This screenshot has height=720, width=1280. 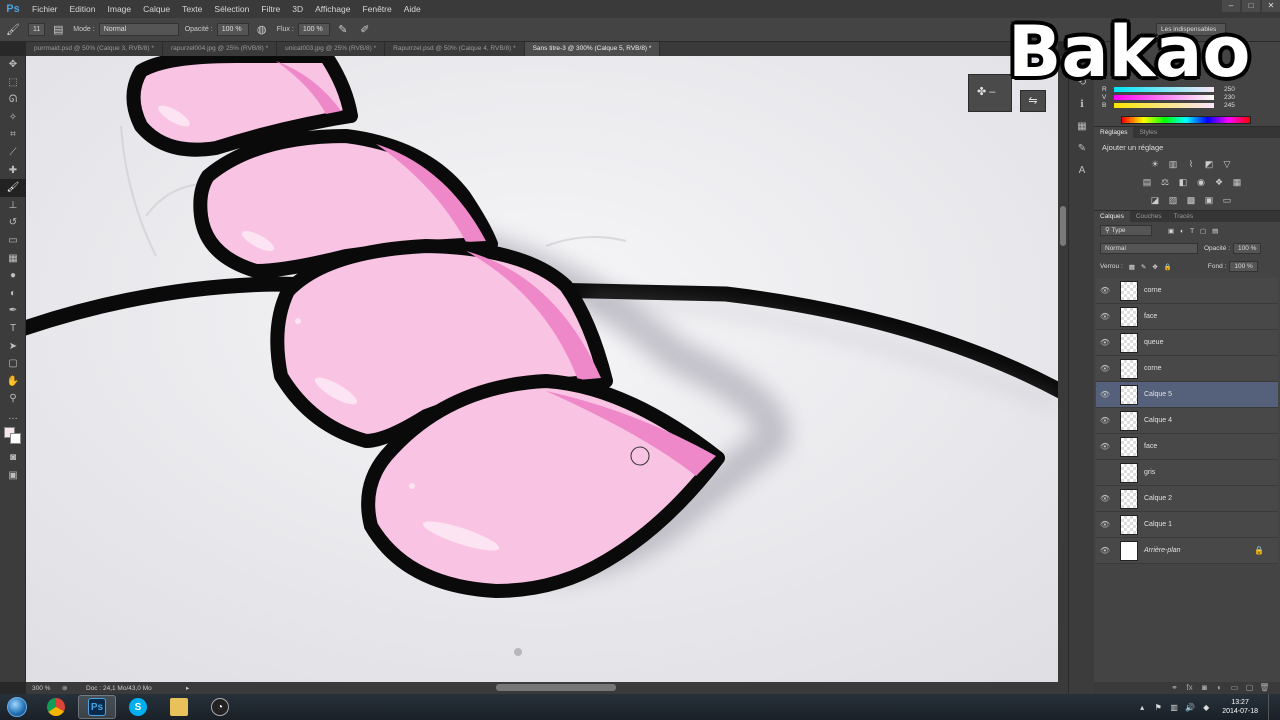 What do you see at coordinates (1112, 216) in the screenshot?
I see `tab-layers: Calques` at bounding box center [1112, 216].